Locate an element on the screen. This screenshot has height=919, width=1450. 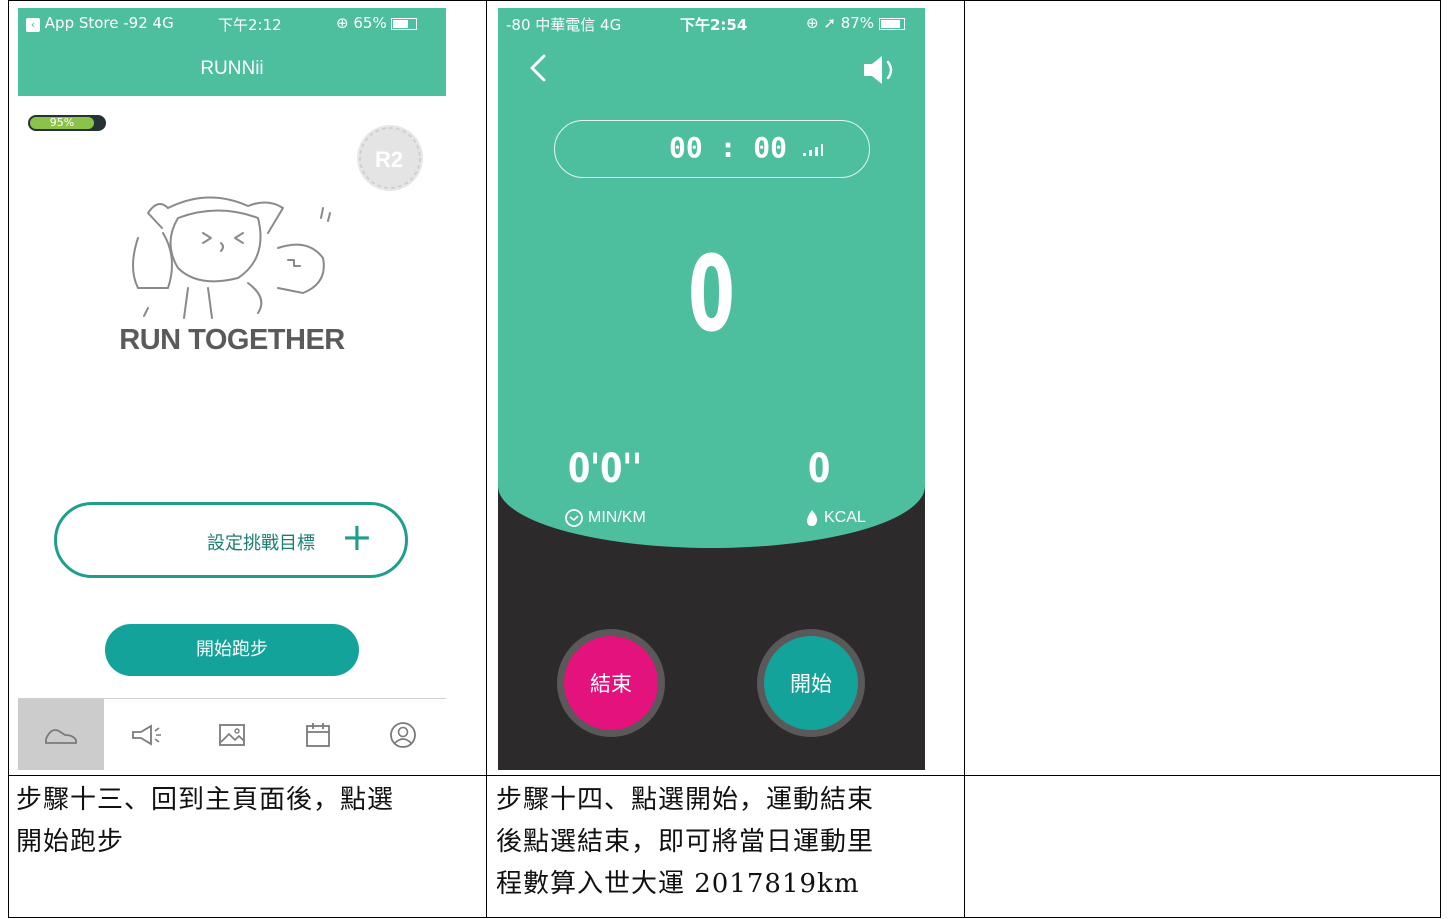
chevron-left-icon is located at coordinates (538, 68).